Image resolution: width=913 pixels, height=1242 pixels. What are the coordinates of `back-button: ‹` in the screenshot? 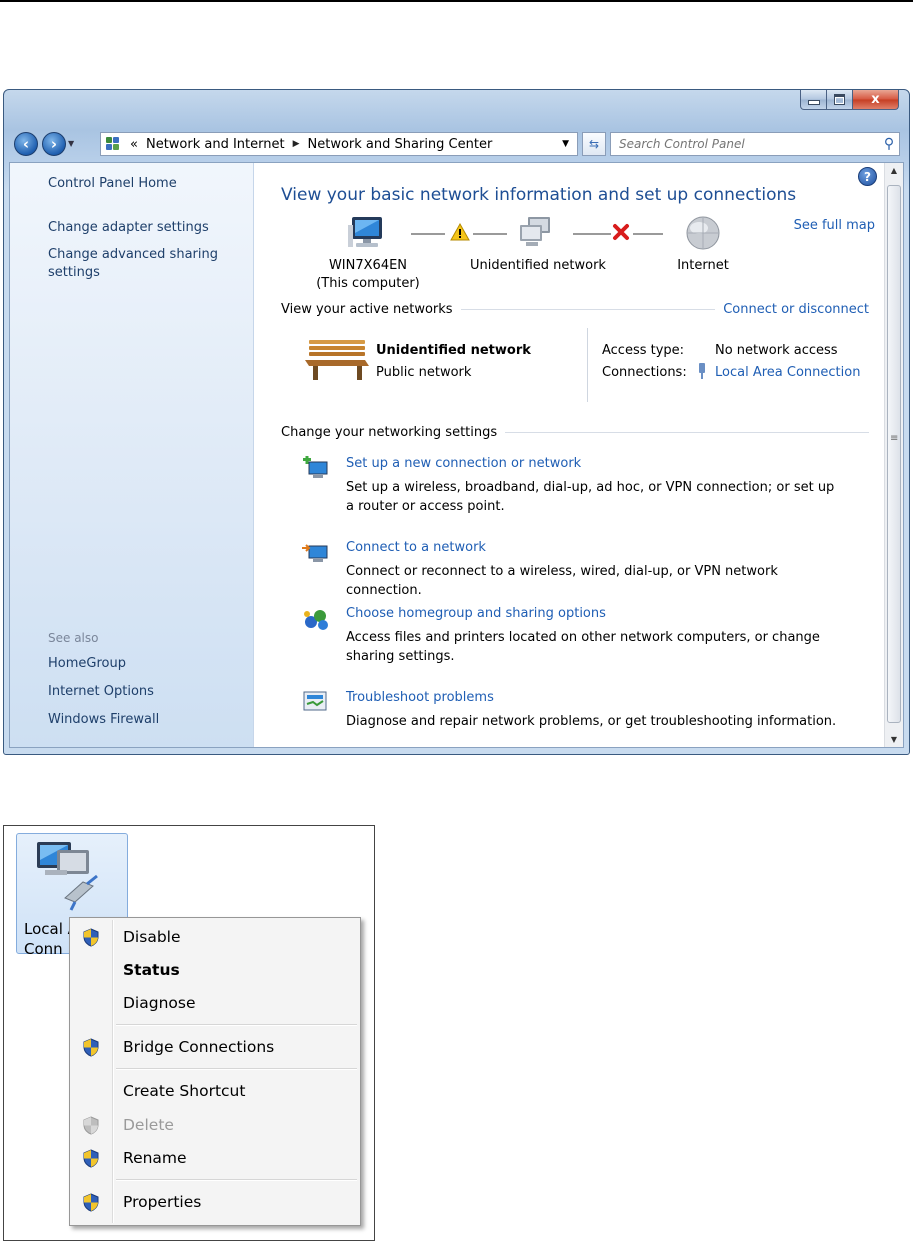 It's located at (26, 144).